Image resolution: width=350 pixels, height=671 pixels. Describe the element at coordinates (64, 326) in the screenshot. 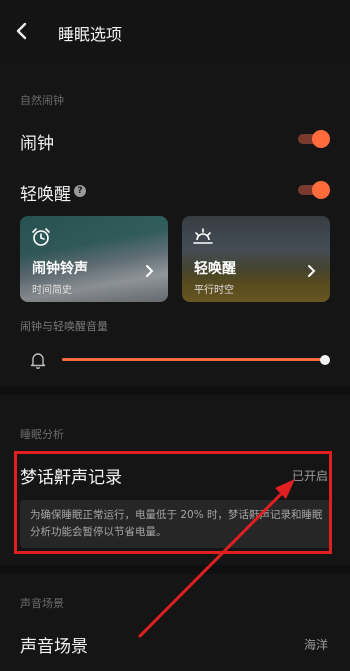

I see `volume-label: 闹钟与轻唤醒音量` at that location.